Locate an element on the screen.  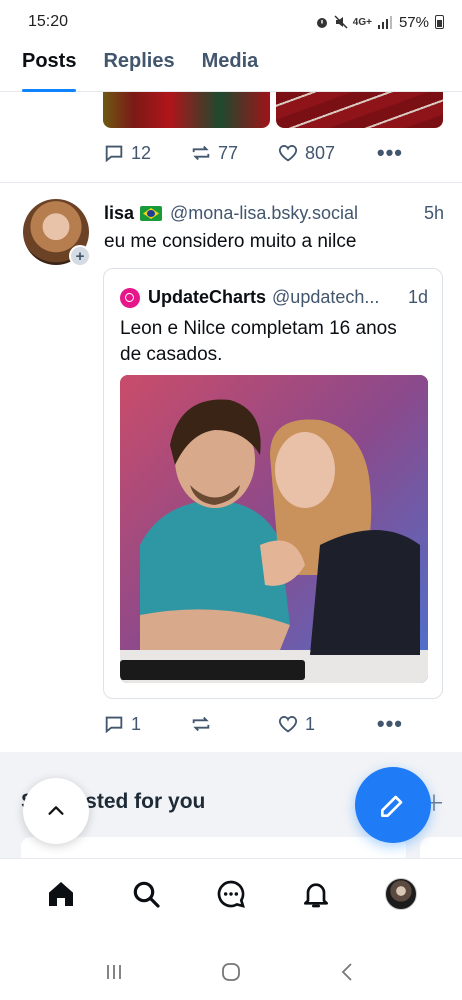
chat-icon is located at coordinates (231, 894).